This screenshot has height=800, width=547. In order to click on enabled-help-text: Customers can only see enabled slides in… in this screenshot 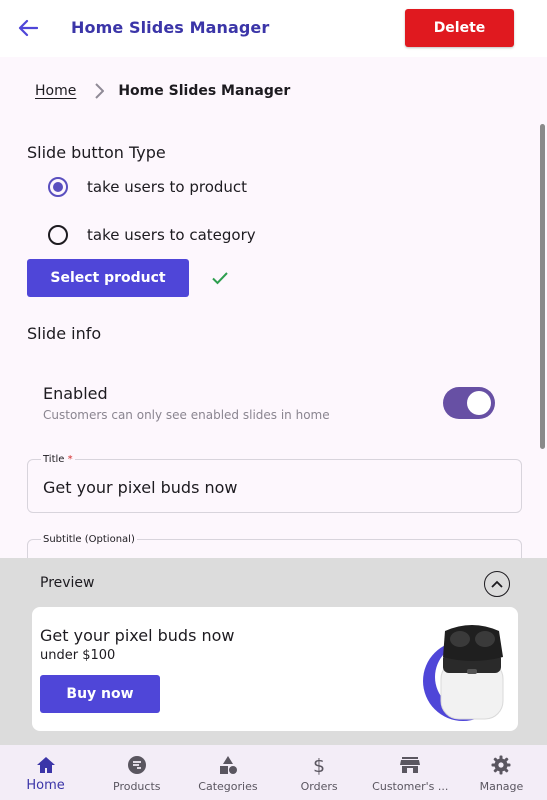, I will do `click(186, 415)`.